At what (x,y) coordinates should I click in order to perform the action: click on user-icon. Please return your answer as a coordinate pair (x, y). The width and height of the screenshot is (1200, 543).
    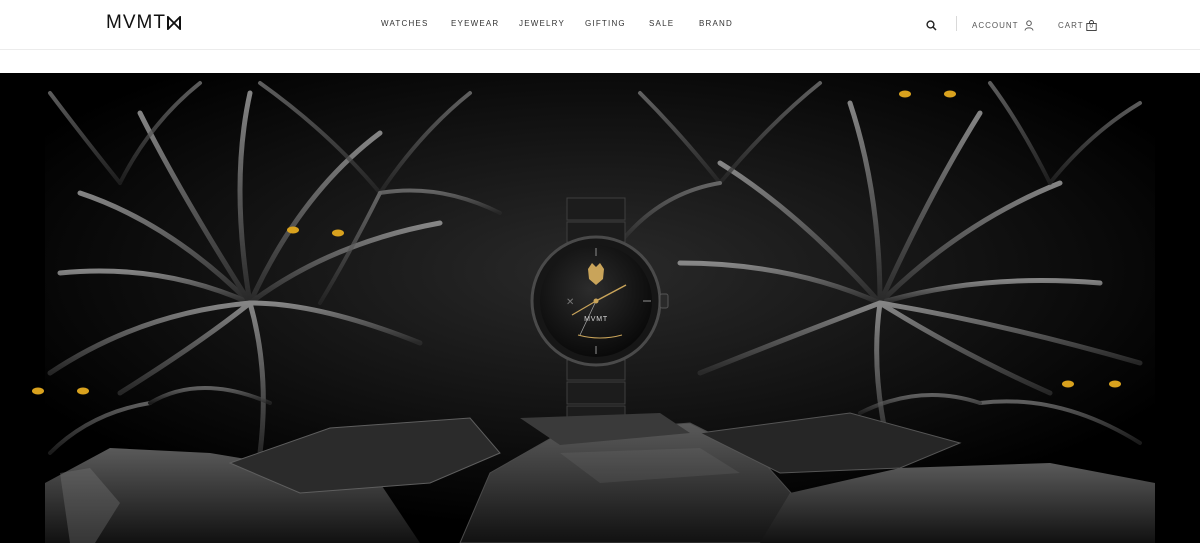
    Looking at the image, I should click on (1029, 25).